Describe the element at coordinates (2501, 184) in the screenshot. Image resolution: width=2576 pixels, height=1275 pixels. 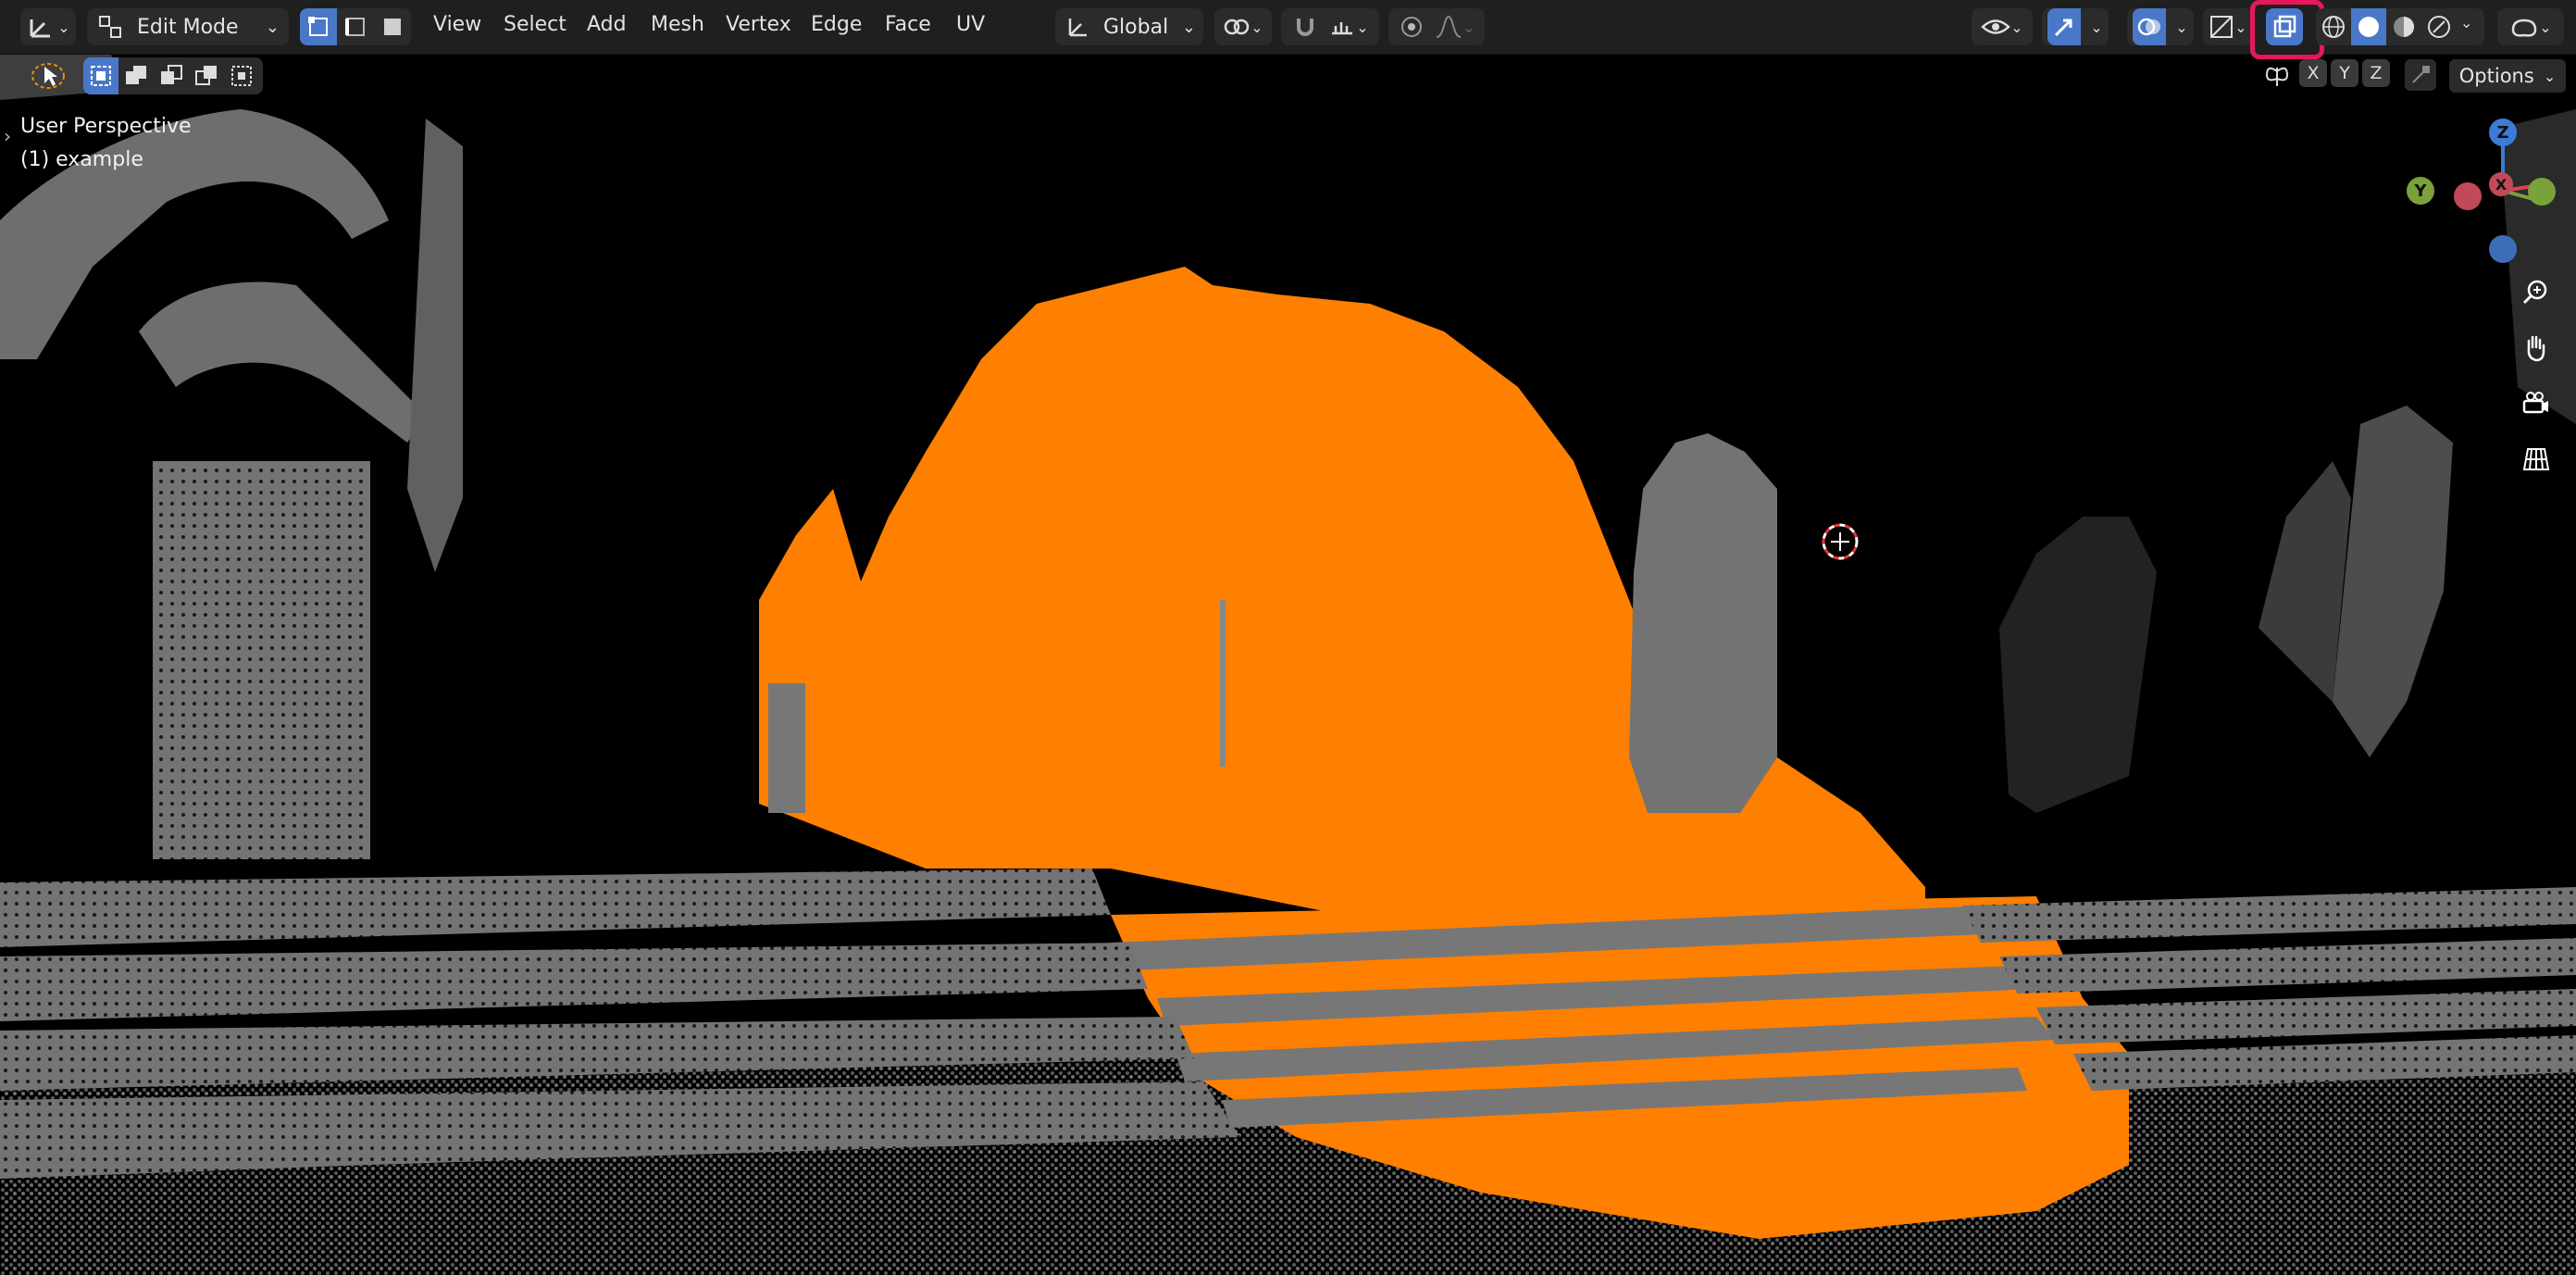
I see `gizmo-x-axis: X` at that location.